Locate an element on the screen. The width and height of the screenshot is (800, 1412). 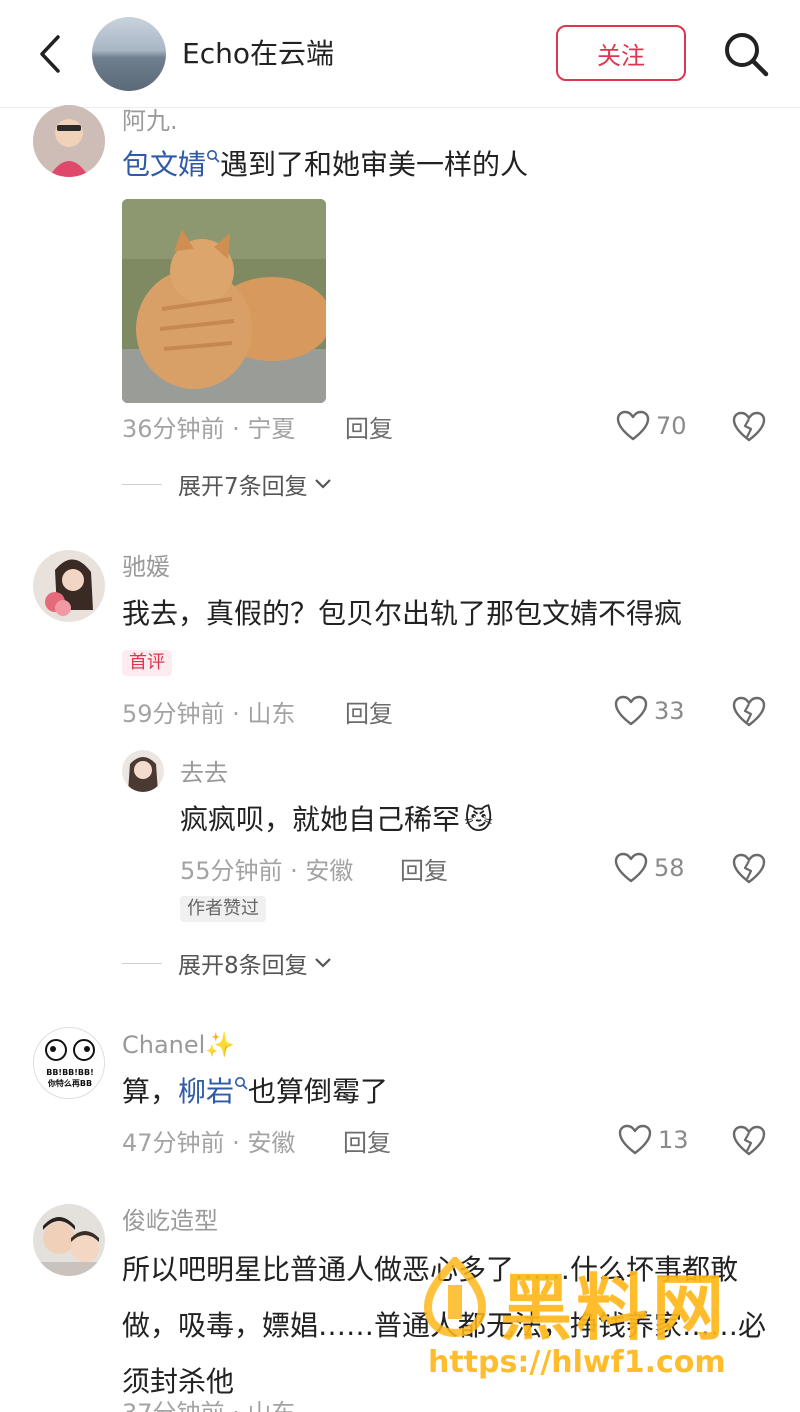
author-name: Echo在云端 is located at coordinates (258, 54).